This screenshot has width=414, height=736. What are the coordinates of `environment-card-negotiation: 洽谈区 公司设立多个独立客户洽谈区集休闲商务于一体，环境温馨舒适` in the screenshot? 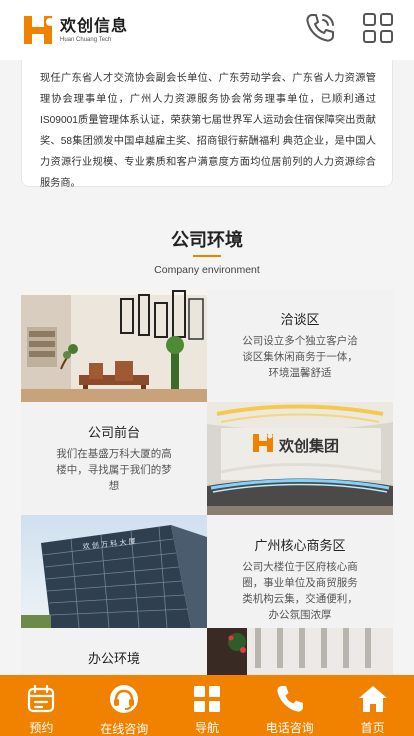 It's located at (300, 345).